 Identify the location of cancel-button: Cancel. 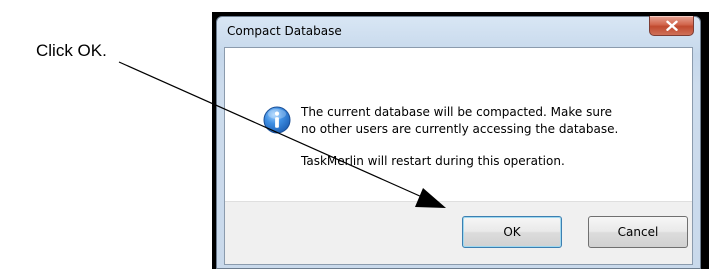
(638, 232).